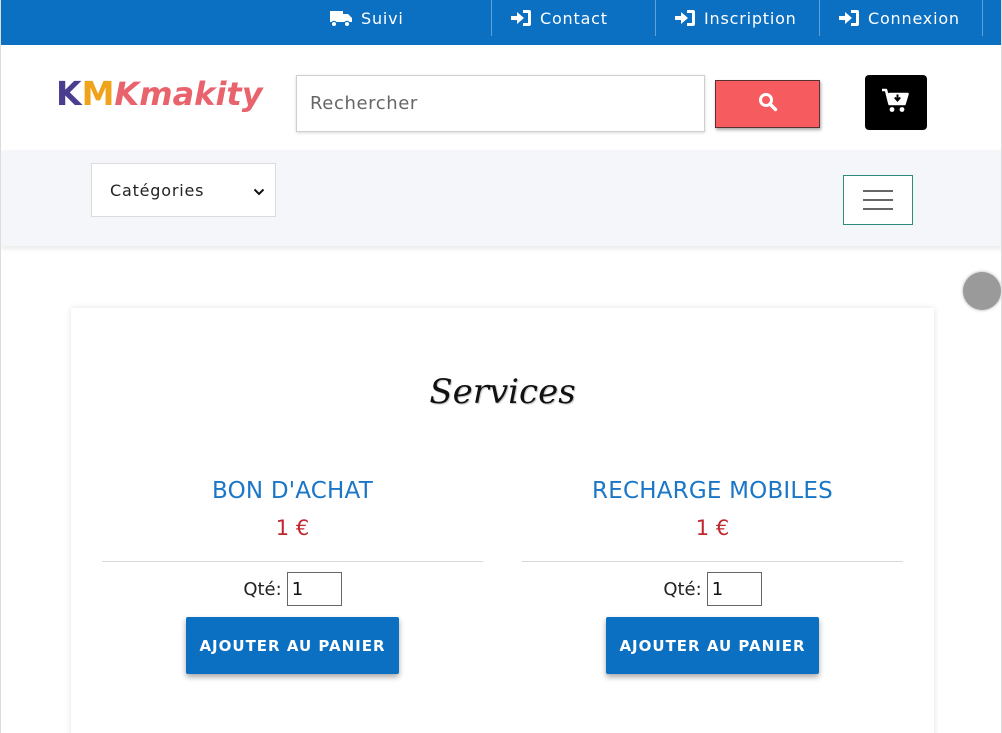  Describe the element at coordinates (69, 93) in the screenshot. I see `logo-letter-k: K` at that location.